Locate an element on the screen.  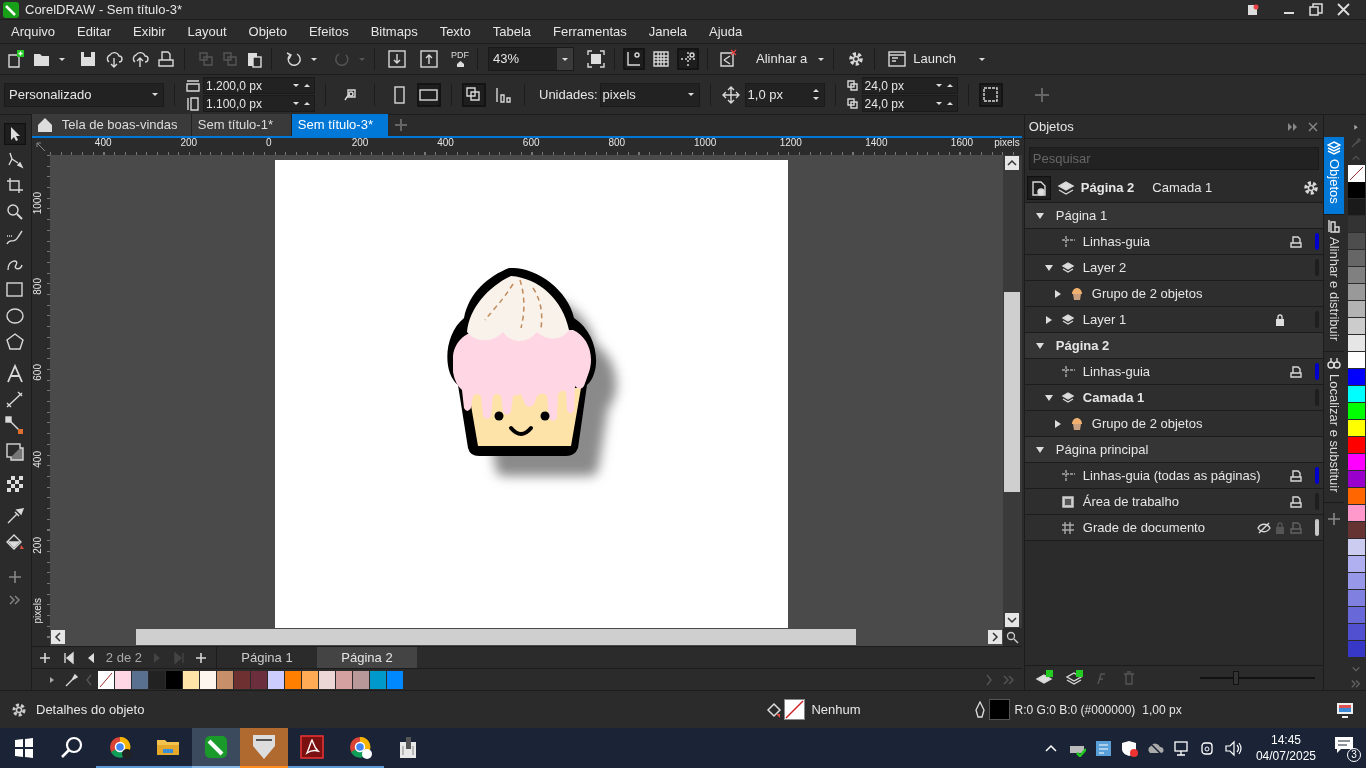
menu-item: Layout is located at coordinates (207, 31).